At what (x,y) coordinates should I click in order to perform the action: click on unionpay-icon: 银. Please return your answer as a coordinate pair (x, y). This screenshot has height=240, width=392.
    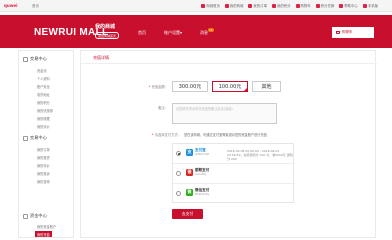
    Looking at the image, I should click on (189, 172).